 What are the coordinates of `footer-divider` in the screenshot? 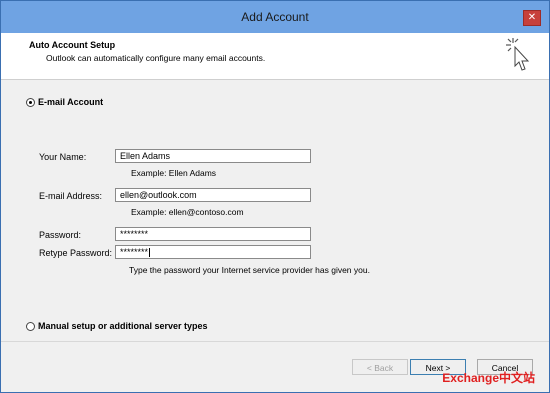 It's located at (275, 341).